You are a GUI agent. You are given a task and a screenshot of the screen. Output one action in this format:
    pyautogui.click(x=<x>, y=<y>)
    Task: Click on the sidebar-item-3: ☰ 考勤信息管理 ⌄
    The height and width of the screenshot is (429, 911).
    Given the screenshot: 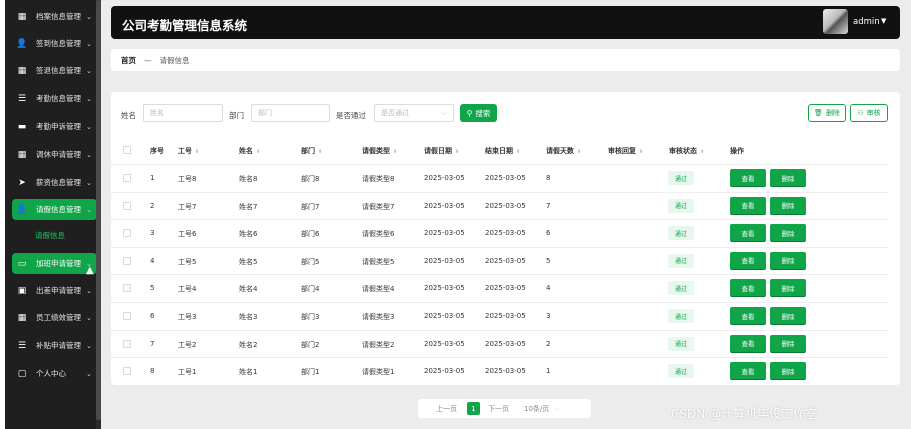 What is the action you would take?
    pyautogui.click(x=54, y=98)
    